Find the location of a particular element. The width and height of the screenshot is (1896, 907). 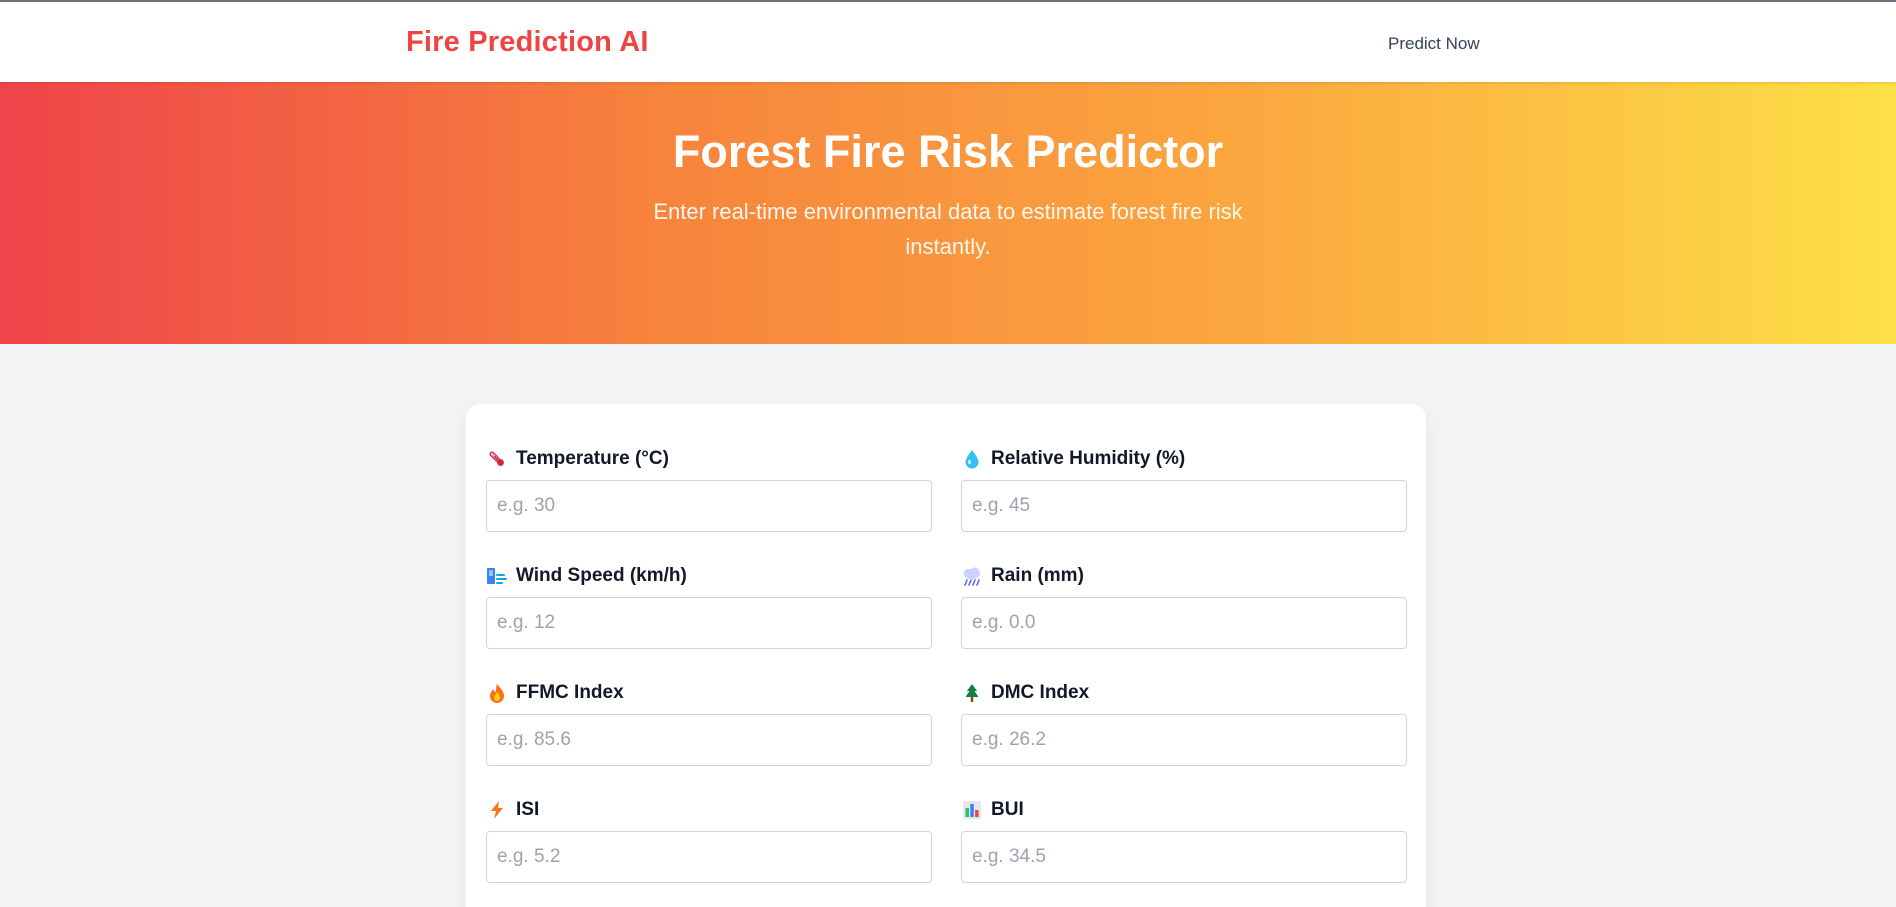

wind-speed-label: Wind Speed (km/h) is located at coordinates (709, 576).